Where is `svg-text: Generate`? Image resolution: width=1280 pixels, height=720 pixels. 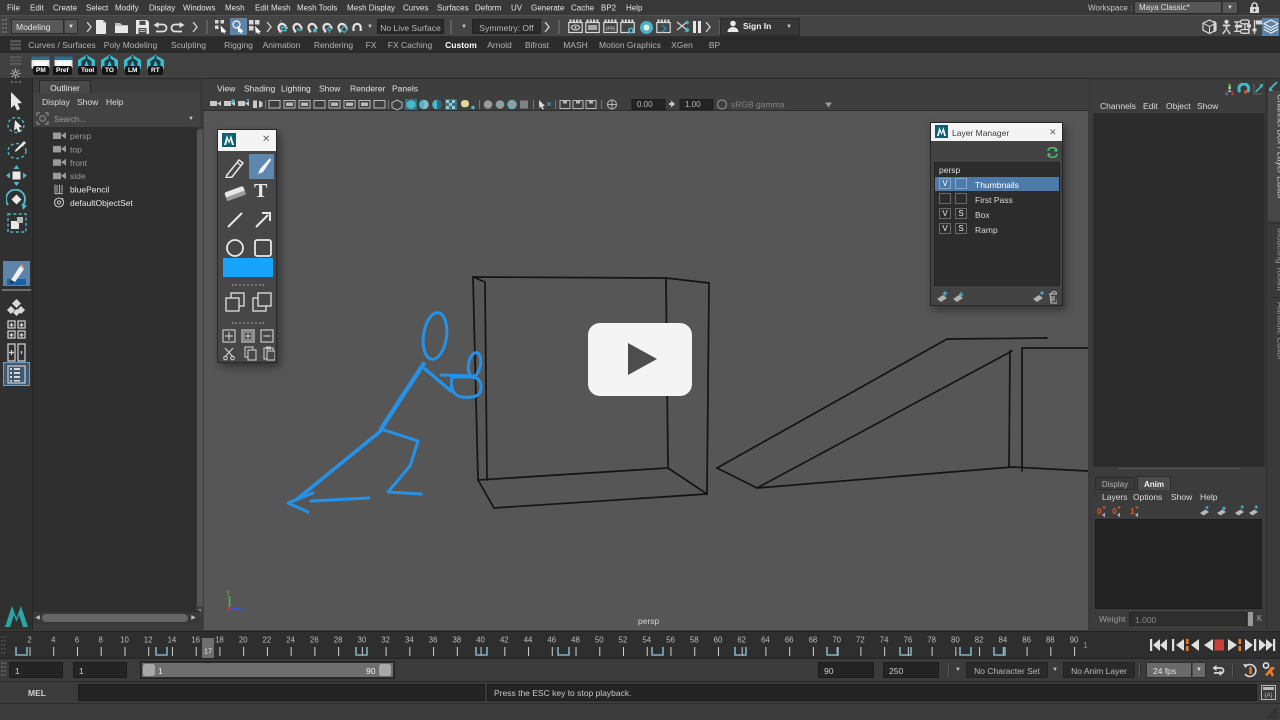 svg-text: Generate is located at coordinates (548, 8).